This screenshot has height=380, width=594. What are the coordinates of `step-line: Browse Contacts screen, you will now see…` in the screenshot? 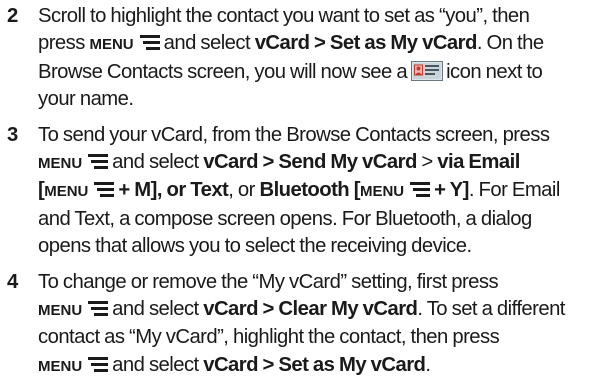 It's located at (316, 72).